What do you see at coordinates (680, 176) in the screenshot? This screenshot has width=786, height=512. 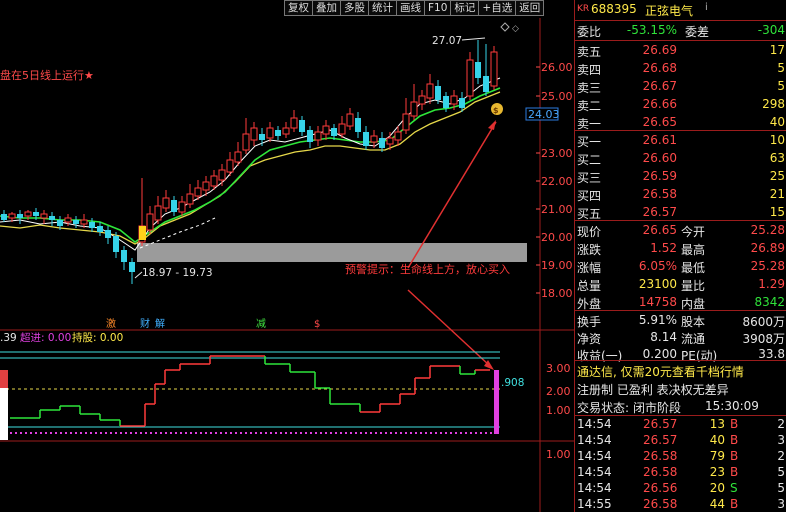 I see `bid-row: 买三 26.59 25` at bounding box center [680, 176].